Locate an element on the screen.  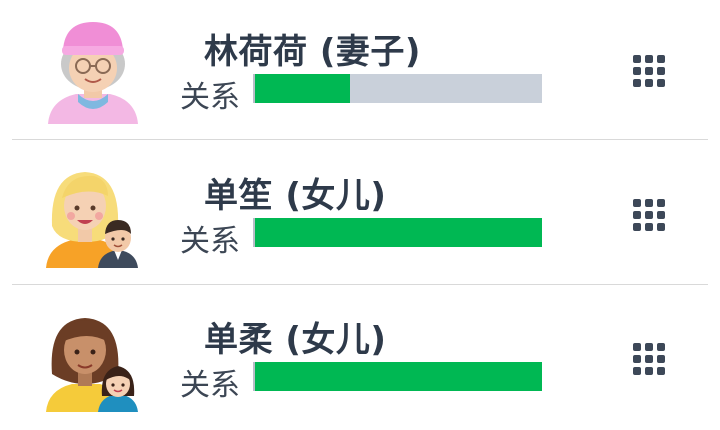
brunette-woman-with-girl-avatar-icon is located at coordinates (93, 356).